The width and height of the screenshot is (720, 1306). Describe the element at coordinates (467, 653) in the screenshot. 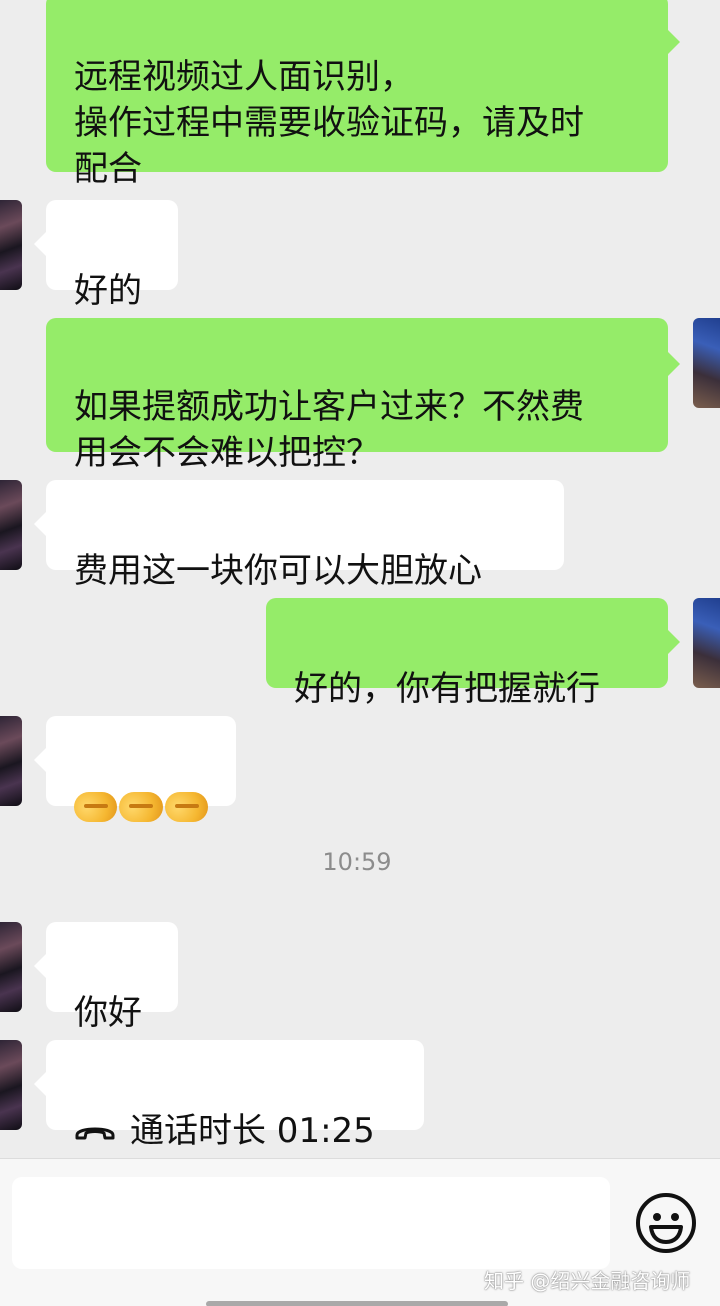

I see `outgoing-message: 好的，你有把握就行` at that location.